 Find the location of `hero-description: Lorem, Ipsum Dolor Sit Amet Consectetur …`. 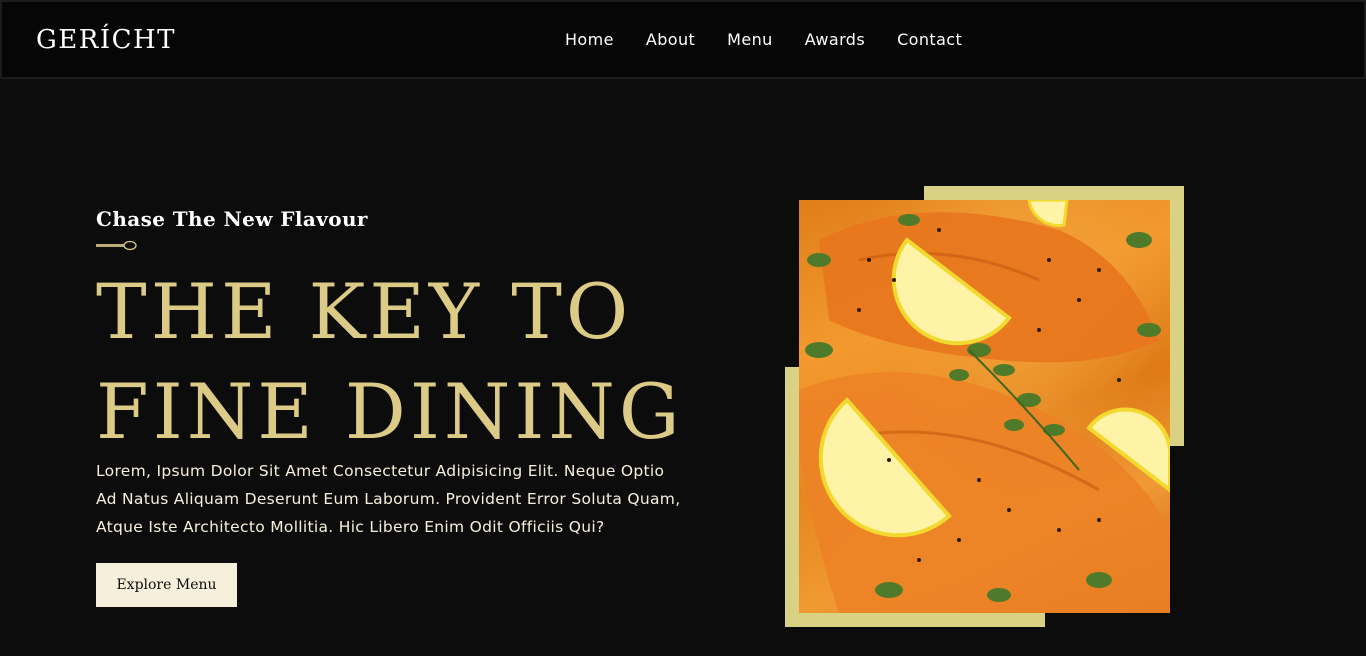

hero-description: Lorem, Ipsum Dolor Sit Amet Consectetur … is located at coordinates (388, 499).